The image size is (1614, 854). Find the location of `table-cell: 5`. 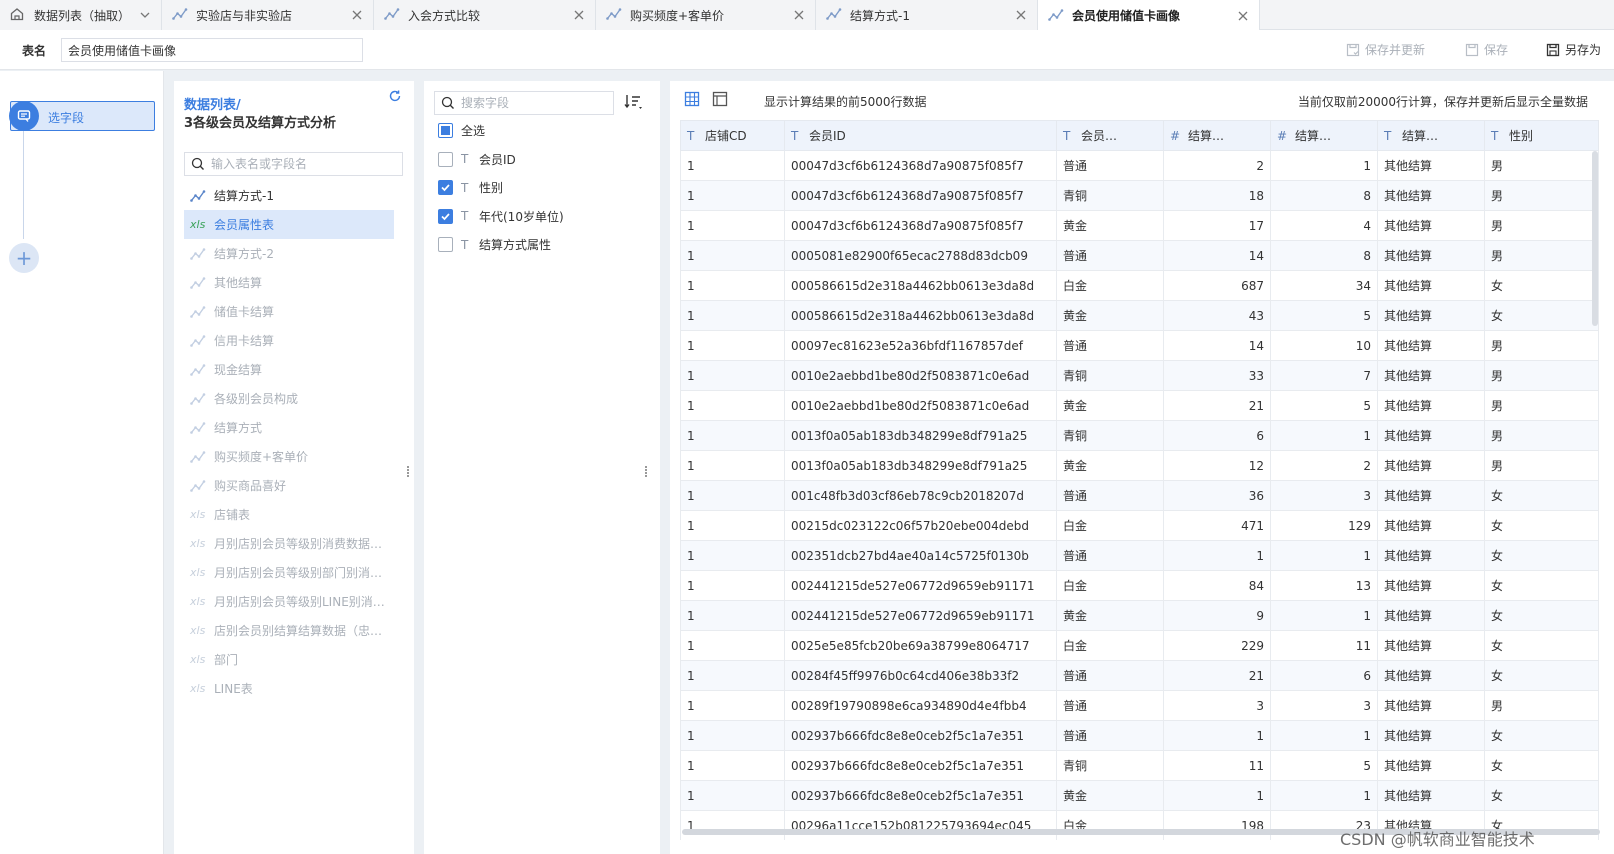

table-cell: 5 is located at coordinates (1324, 765).